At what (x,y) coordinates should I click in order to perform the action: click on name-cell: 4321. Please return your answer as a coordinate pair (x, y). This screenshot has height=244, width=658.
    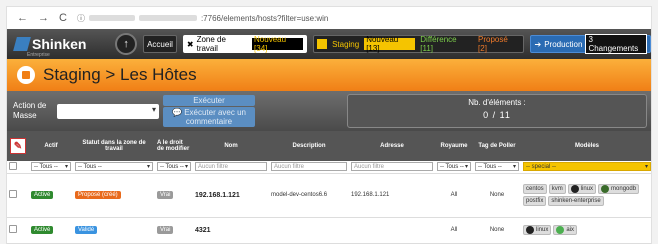
    Looking at the image, I should click on (231, 230).